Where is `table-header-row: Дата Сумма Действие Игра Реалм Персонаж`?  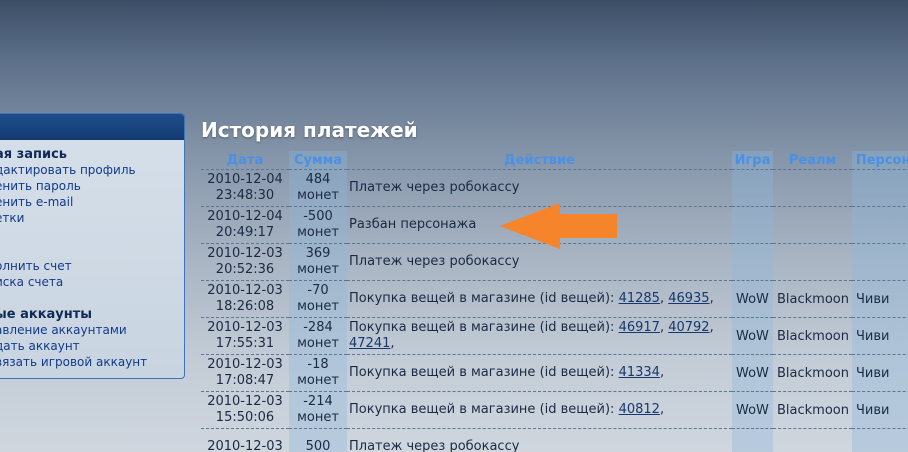 table-header-row: Дата Сумма Действие Игра Реалм Персонаж is located at coordinates (554, 160).